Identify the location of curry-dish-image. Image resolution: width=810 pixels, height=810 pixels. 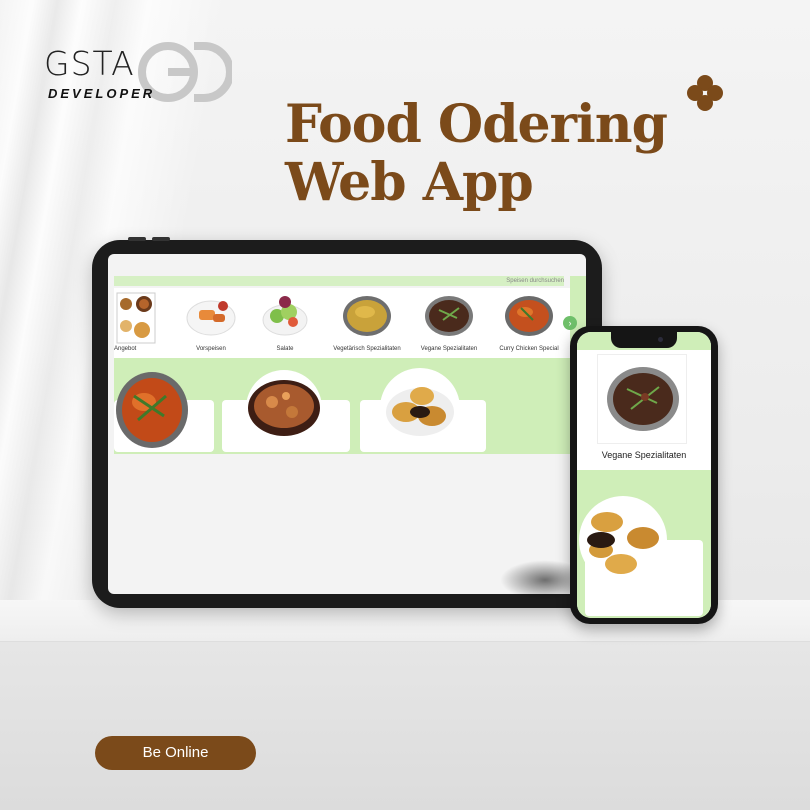
(152, 410).